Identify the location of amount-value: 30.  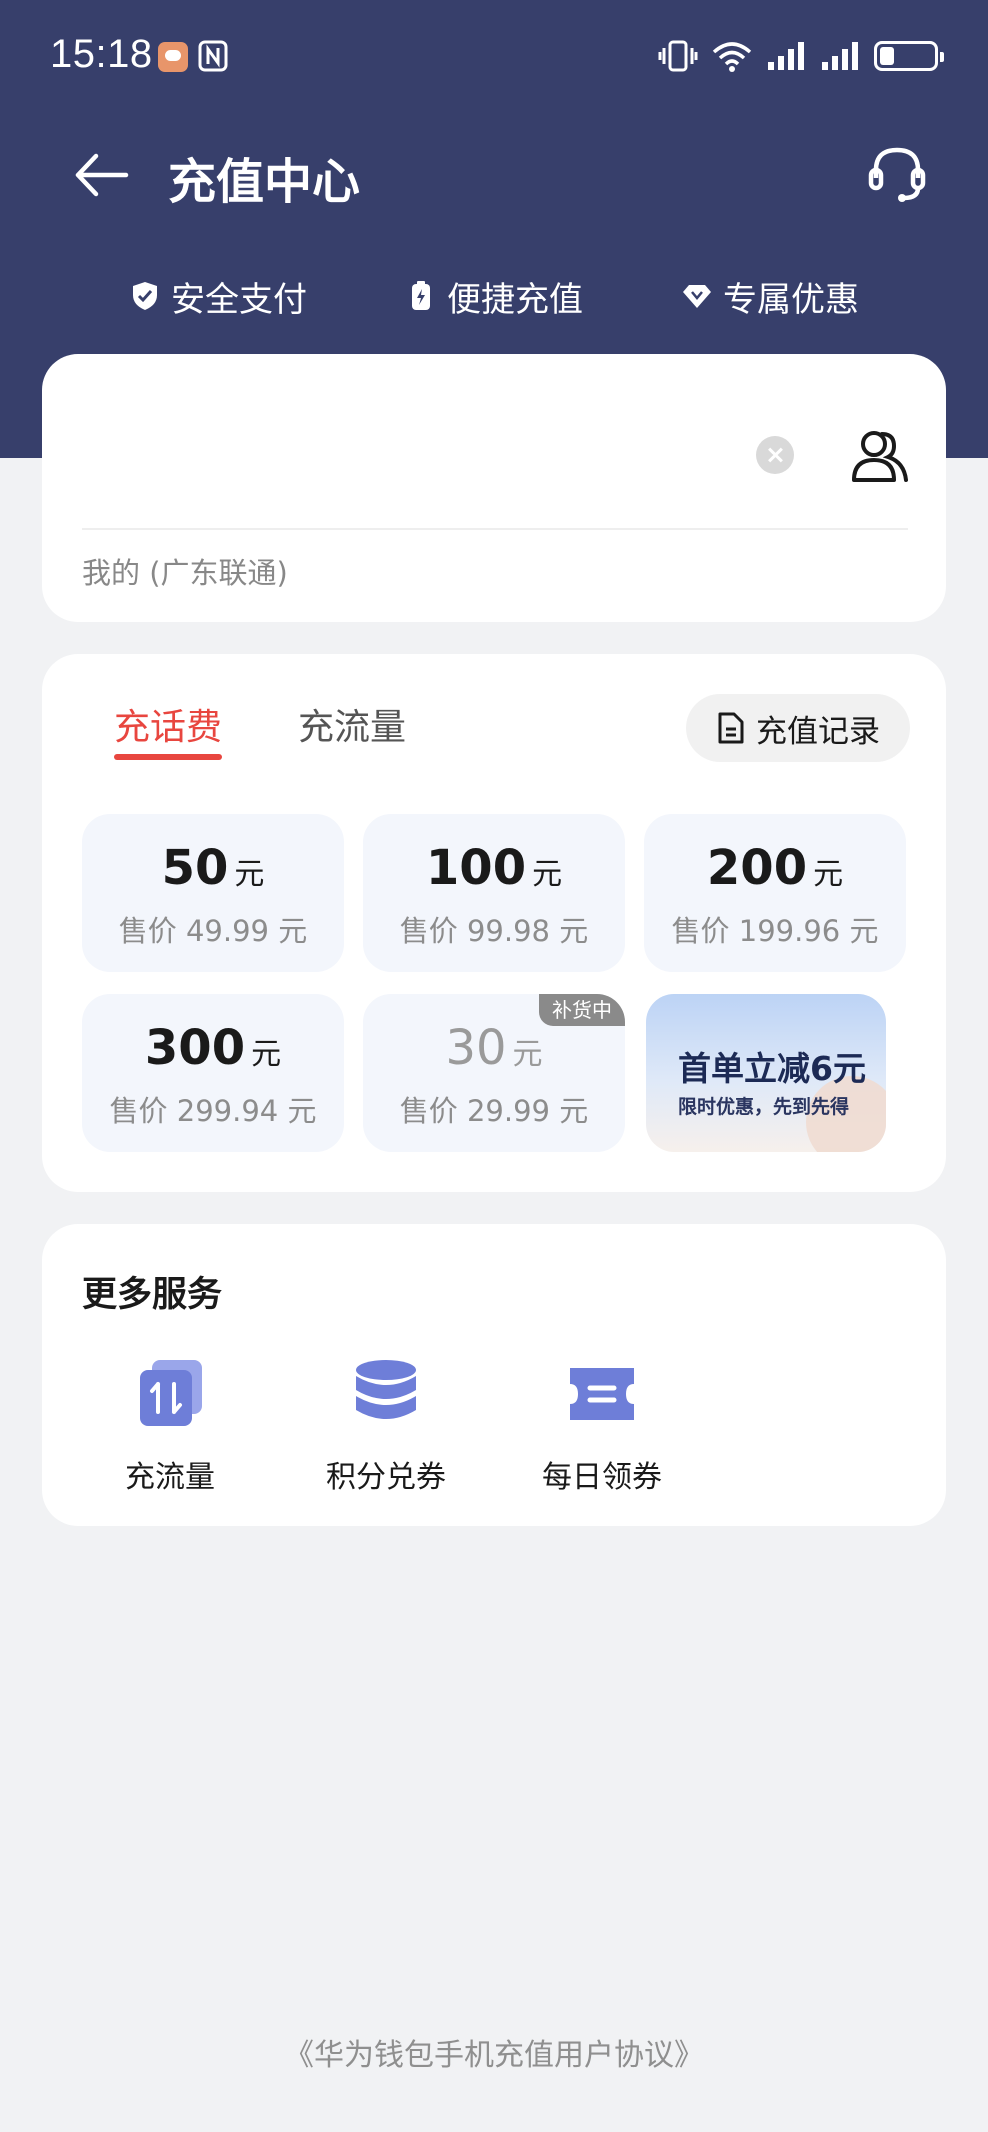
(476, 1048).